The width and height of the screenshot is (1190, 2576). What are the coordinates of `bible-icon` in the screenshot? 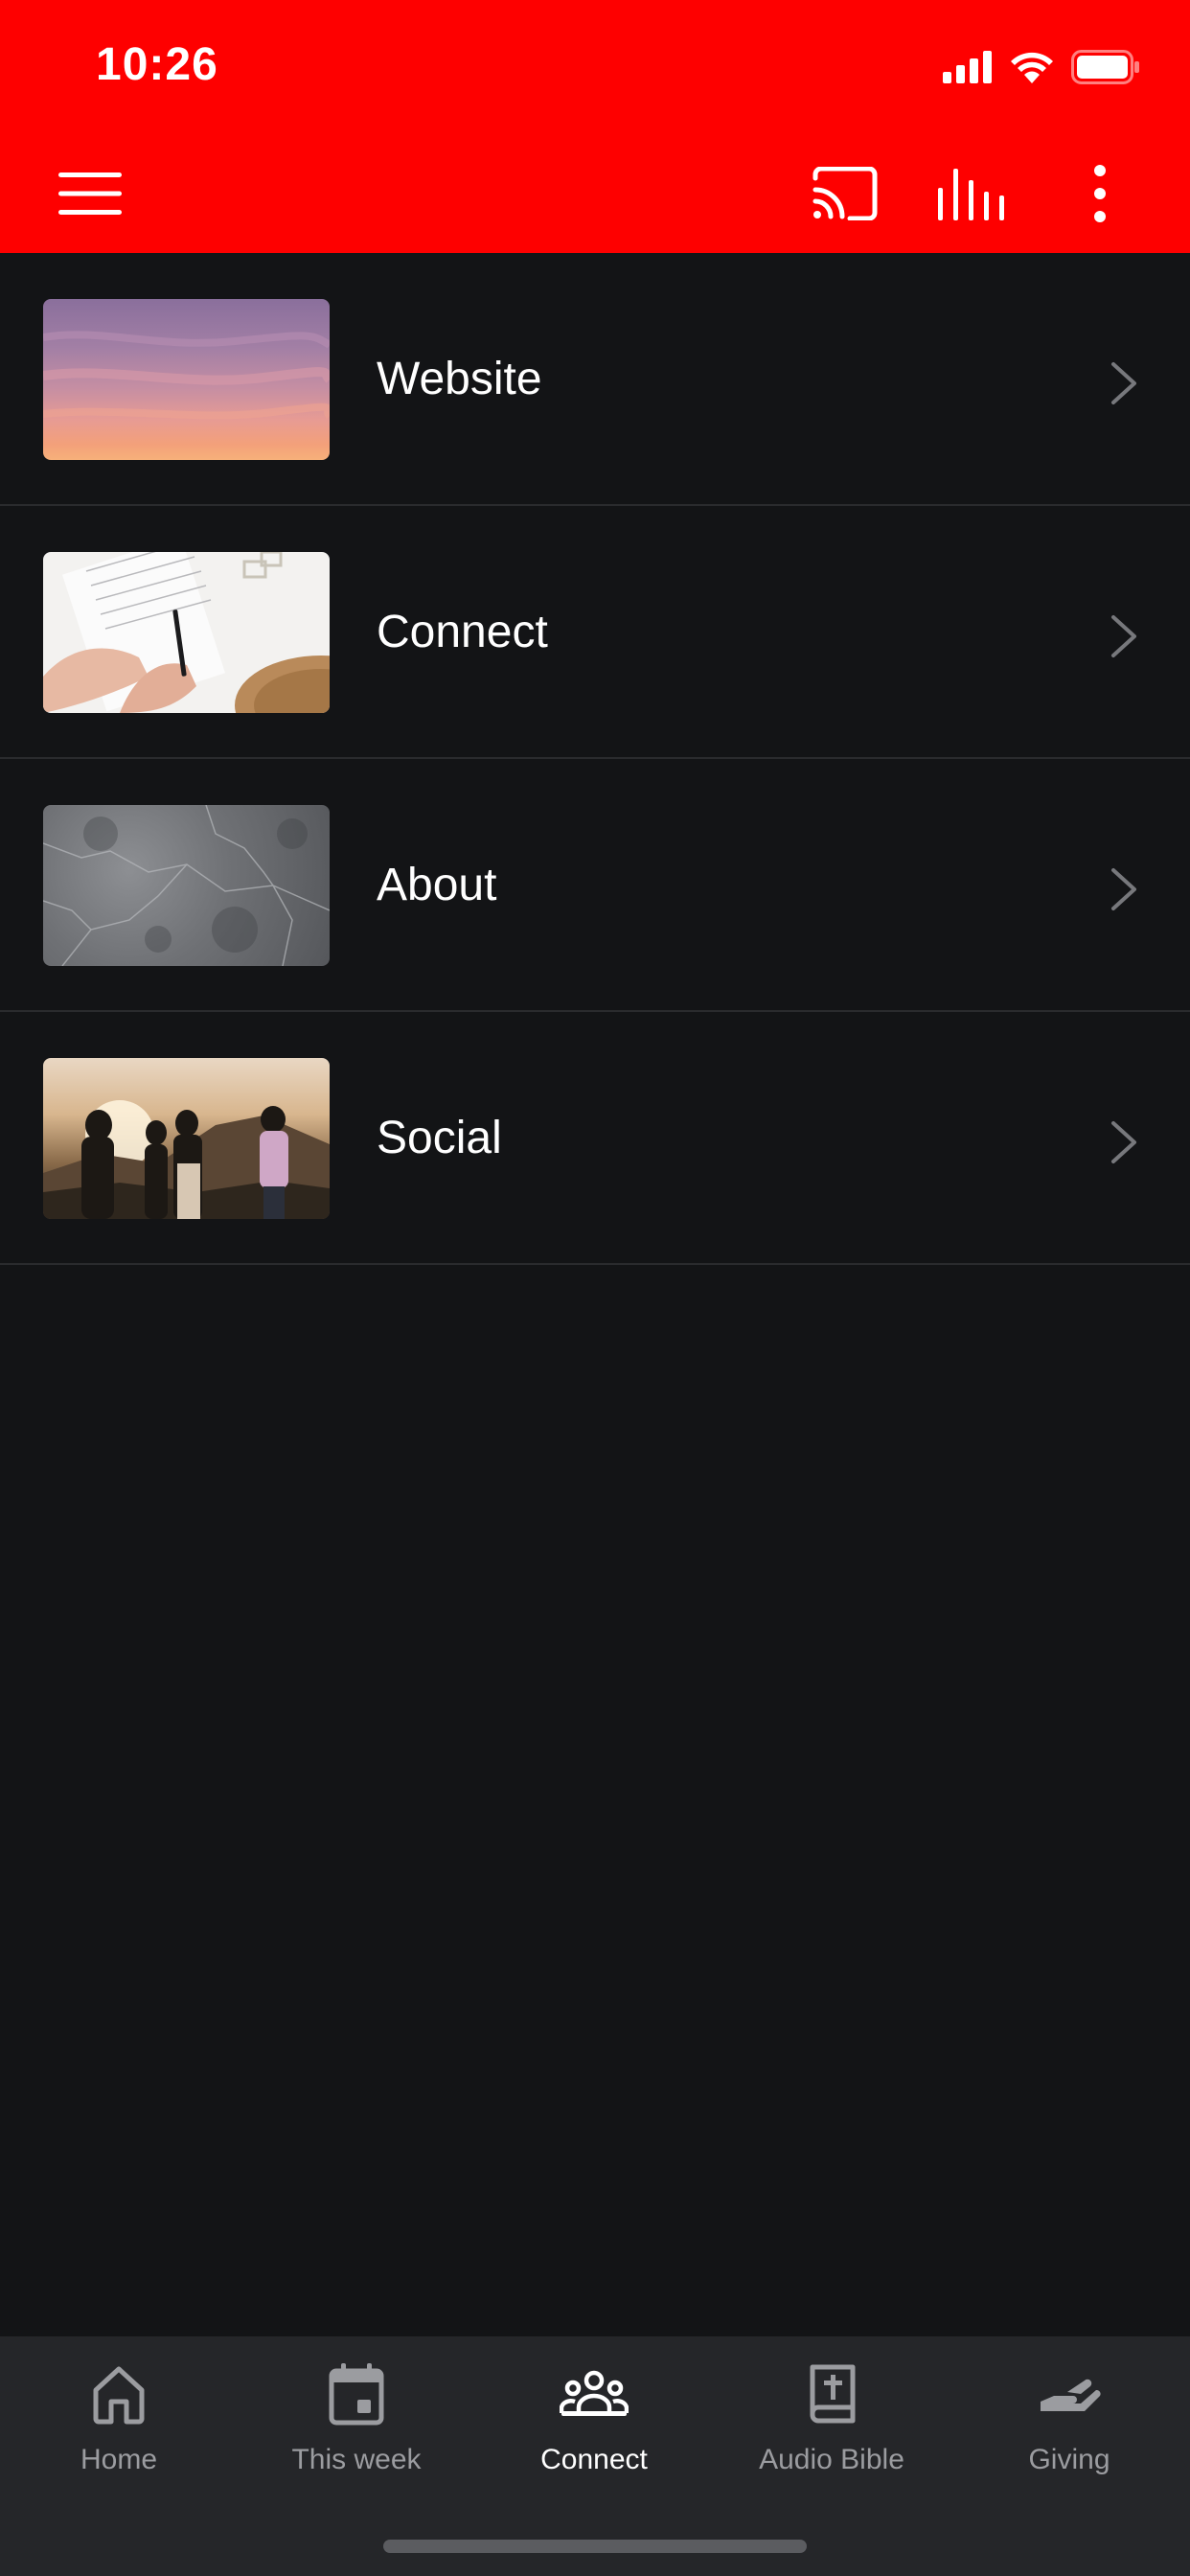 It's located at (833, 2394).